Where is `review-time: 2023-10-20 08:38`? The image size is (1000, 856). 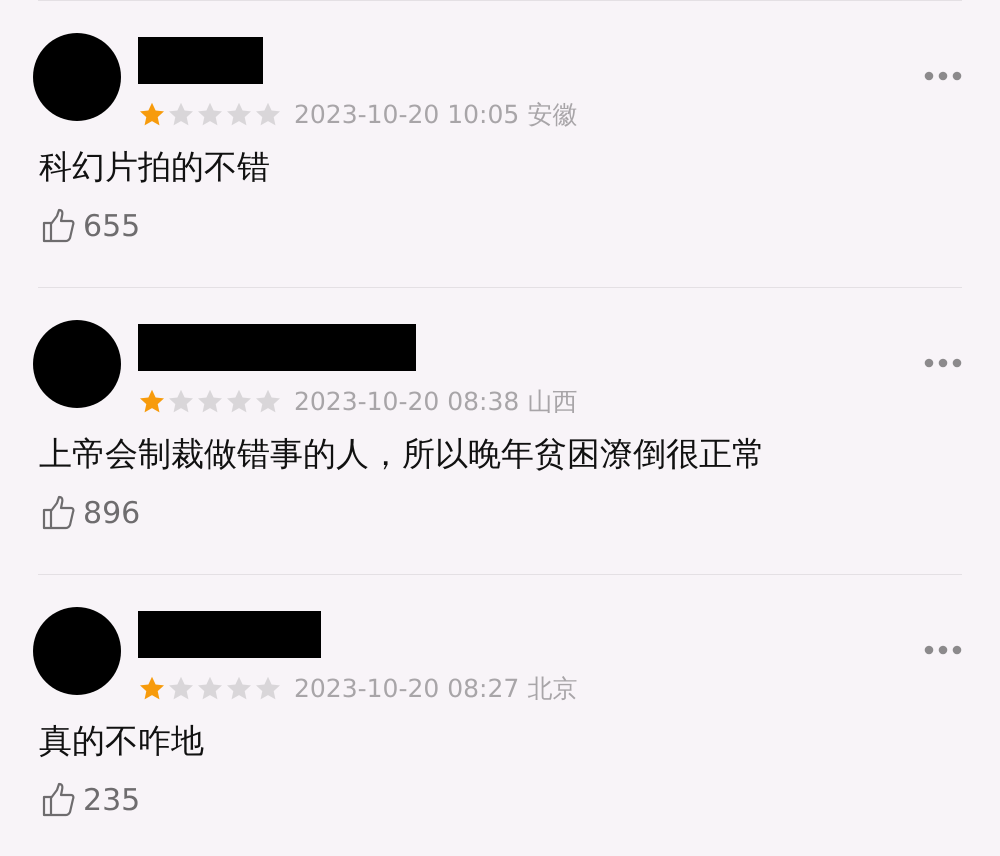 review-time: 2023-10-20 08:38 is located at coordinates (407, 401).